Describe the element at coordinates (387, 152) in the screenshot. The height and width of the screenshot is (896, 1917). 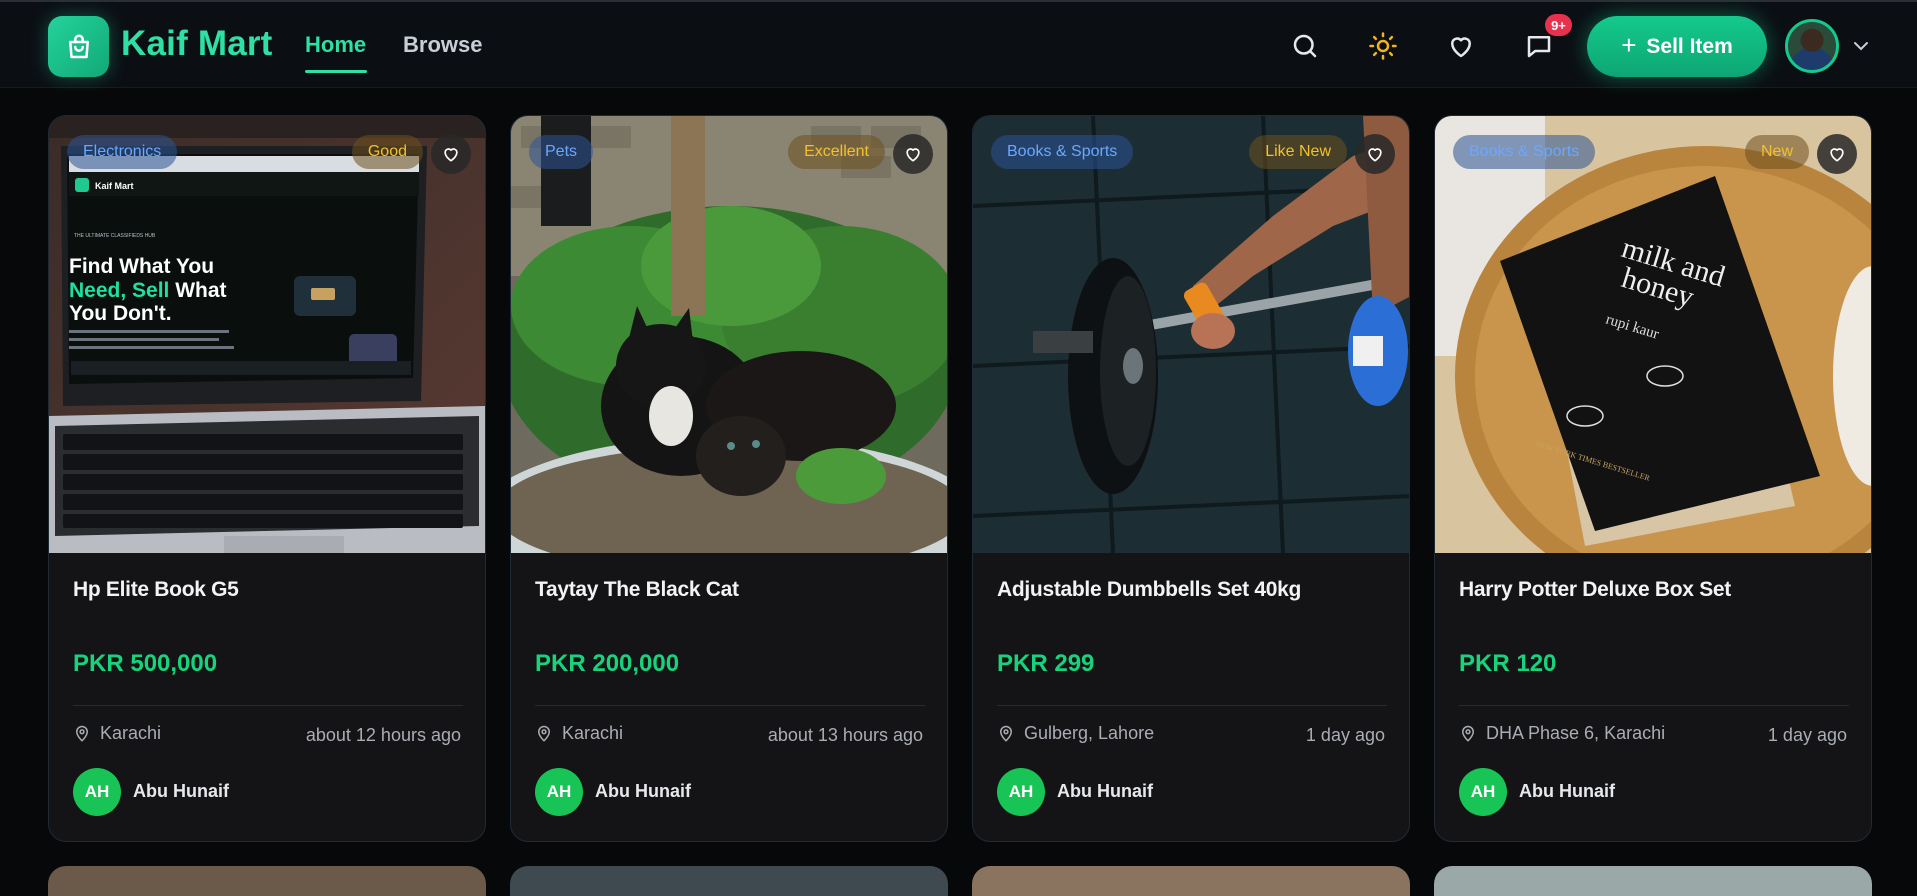
I see `condition-badge: Good` at that location.